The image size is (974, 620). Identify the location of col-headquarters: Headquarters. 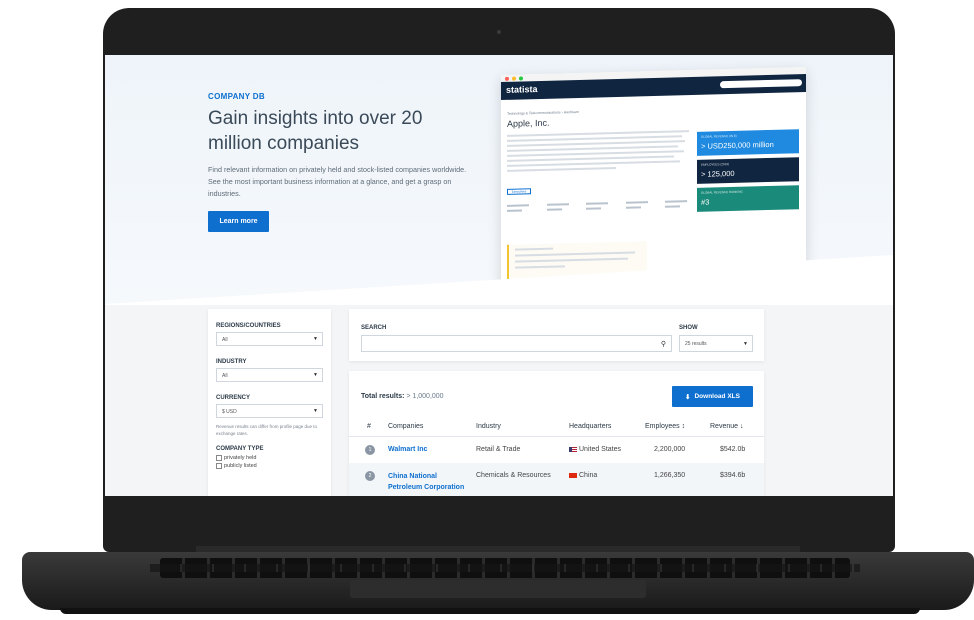
(590, 426).